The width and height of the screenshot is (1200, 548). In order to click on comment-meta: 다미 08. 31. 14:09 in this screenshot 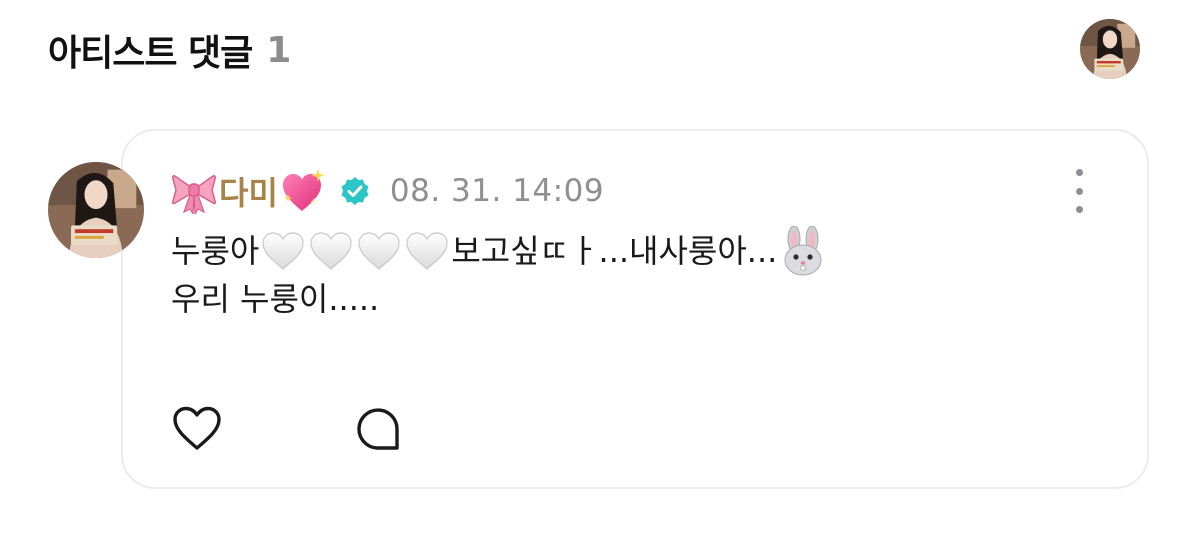, I will do `click(387, 191)`.